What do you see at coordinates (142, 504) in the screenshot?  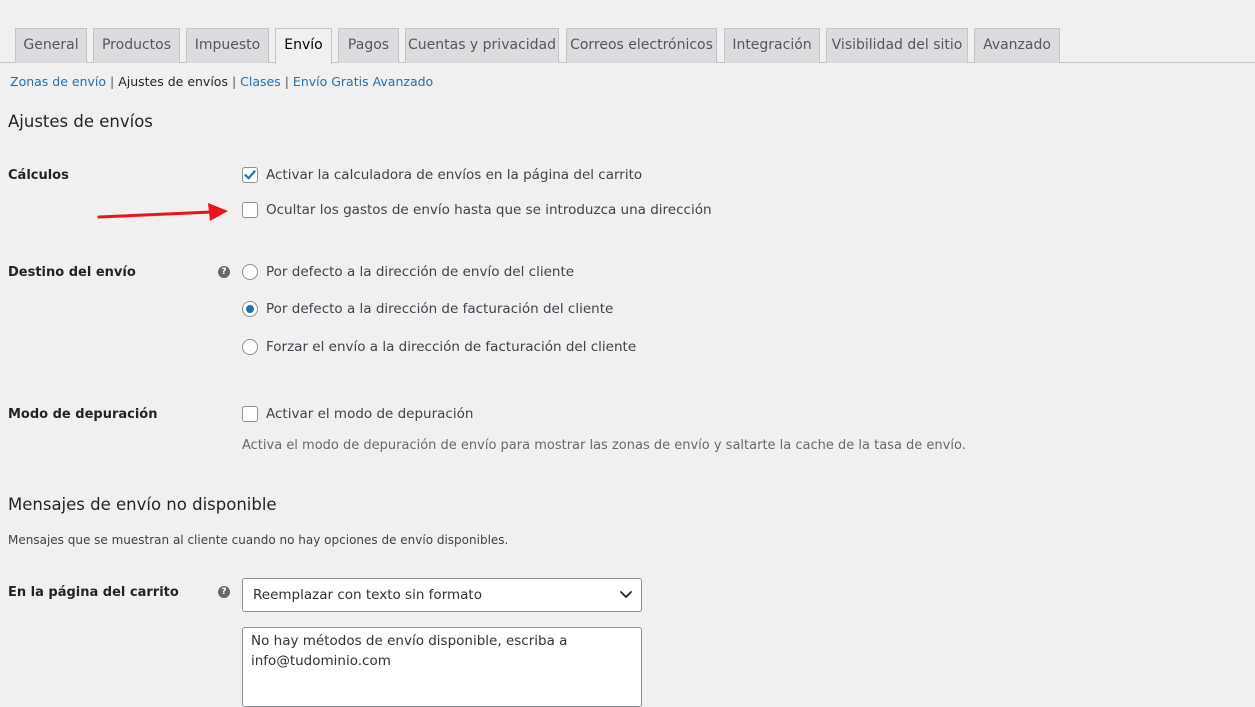 I see `section-title-mensajes-envio: Mensajes de envío no disponible` at bounding box center [142, 504].